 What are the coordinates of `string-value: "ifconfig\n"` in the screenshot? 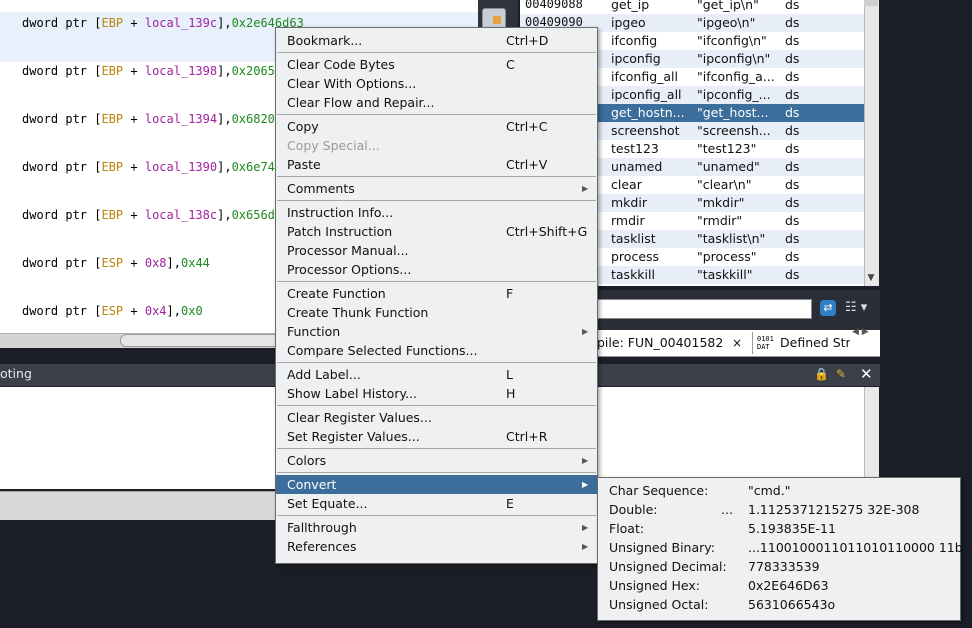 It's located at (732, 40).